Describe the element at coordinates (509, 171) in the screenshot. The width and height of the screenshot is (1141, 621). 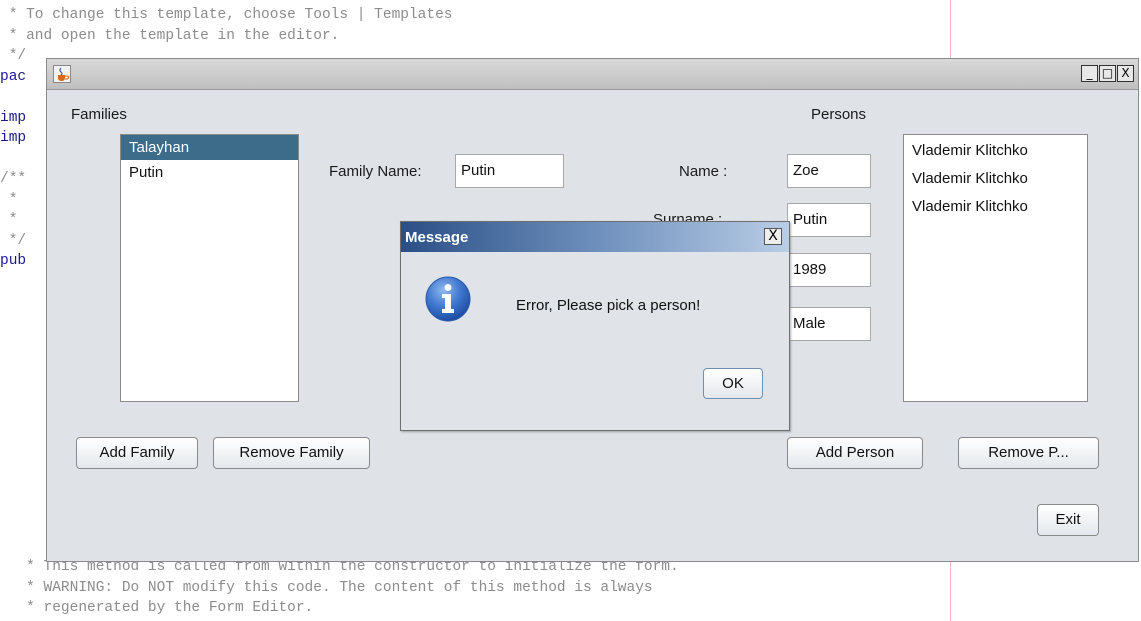
I see `family-name-field: Putin` at that location.